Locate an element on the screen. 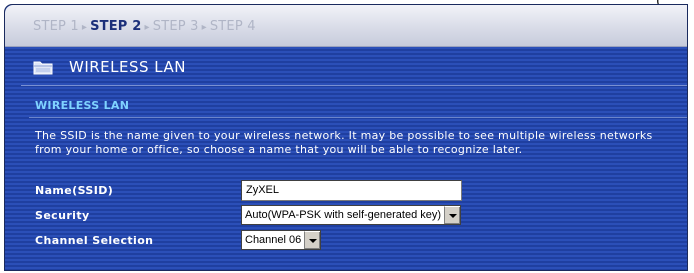 Image resolution: width=694 pixels, height=273 pixels. step-2: STEP 2 is located at coordinates (116, 26).